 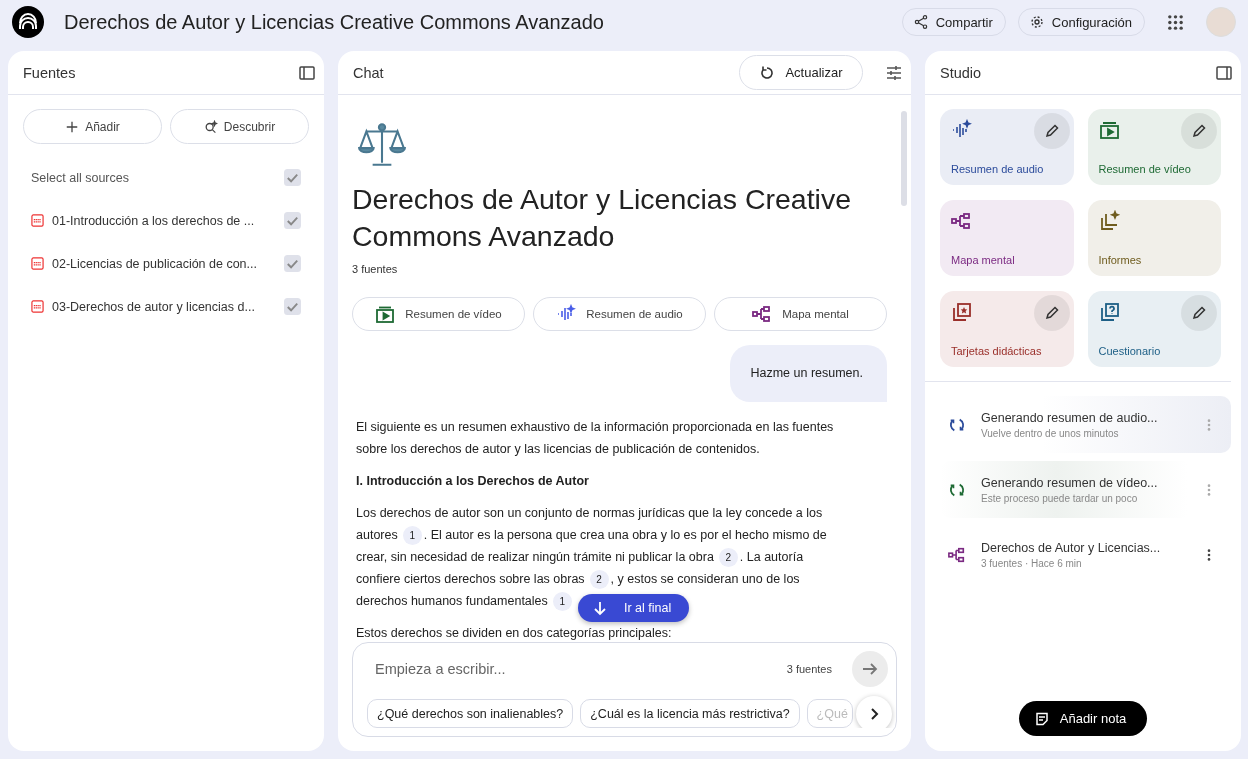 What do you see at coordinates (1007, 238) in the screenshot?
I see `studio-tile: Mapa mental` at bounding box center [1007, 238].